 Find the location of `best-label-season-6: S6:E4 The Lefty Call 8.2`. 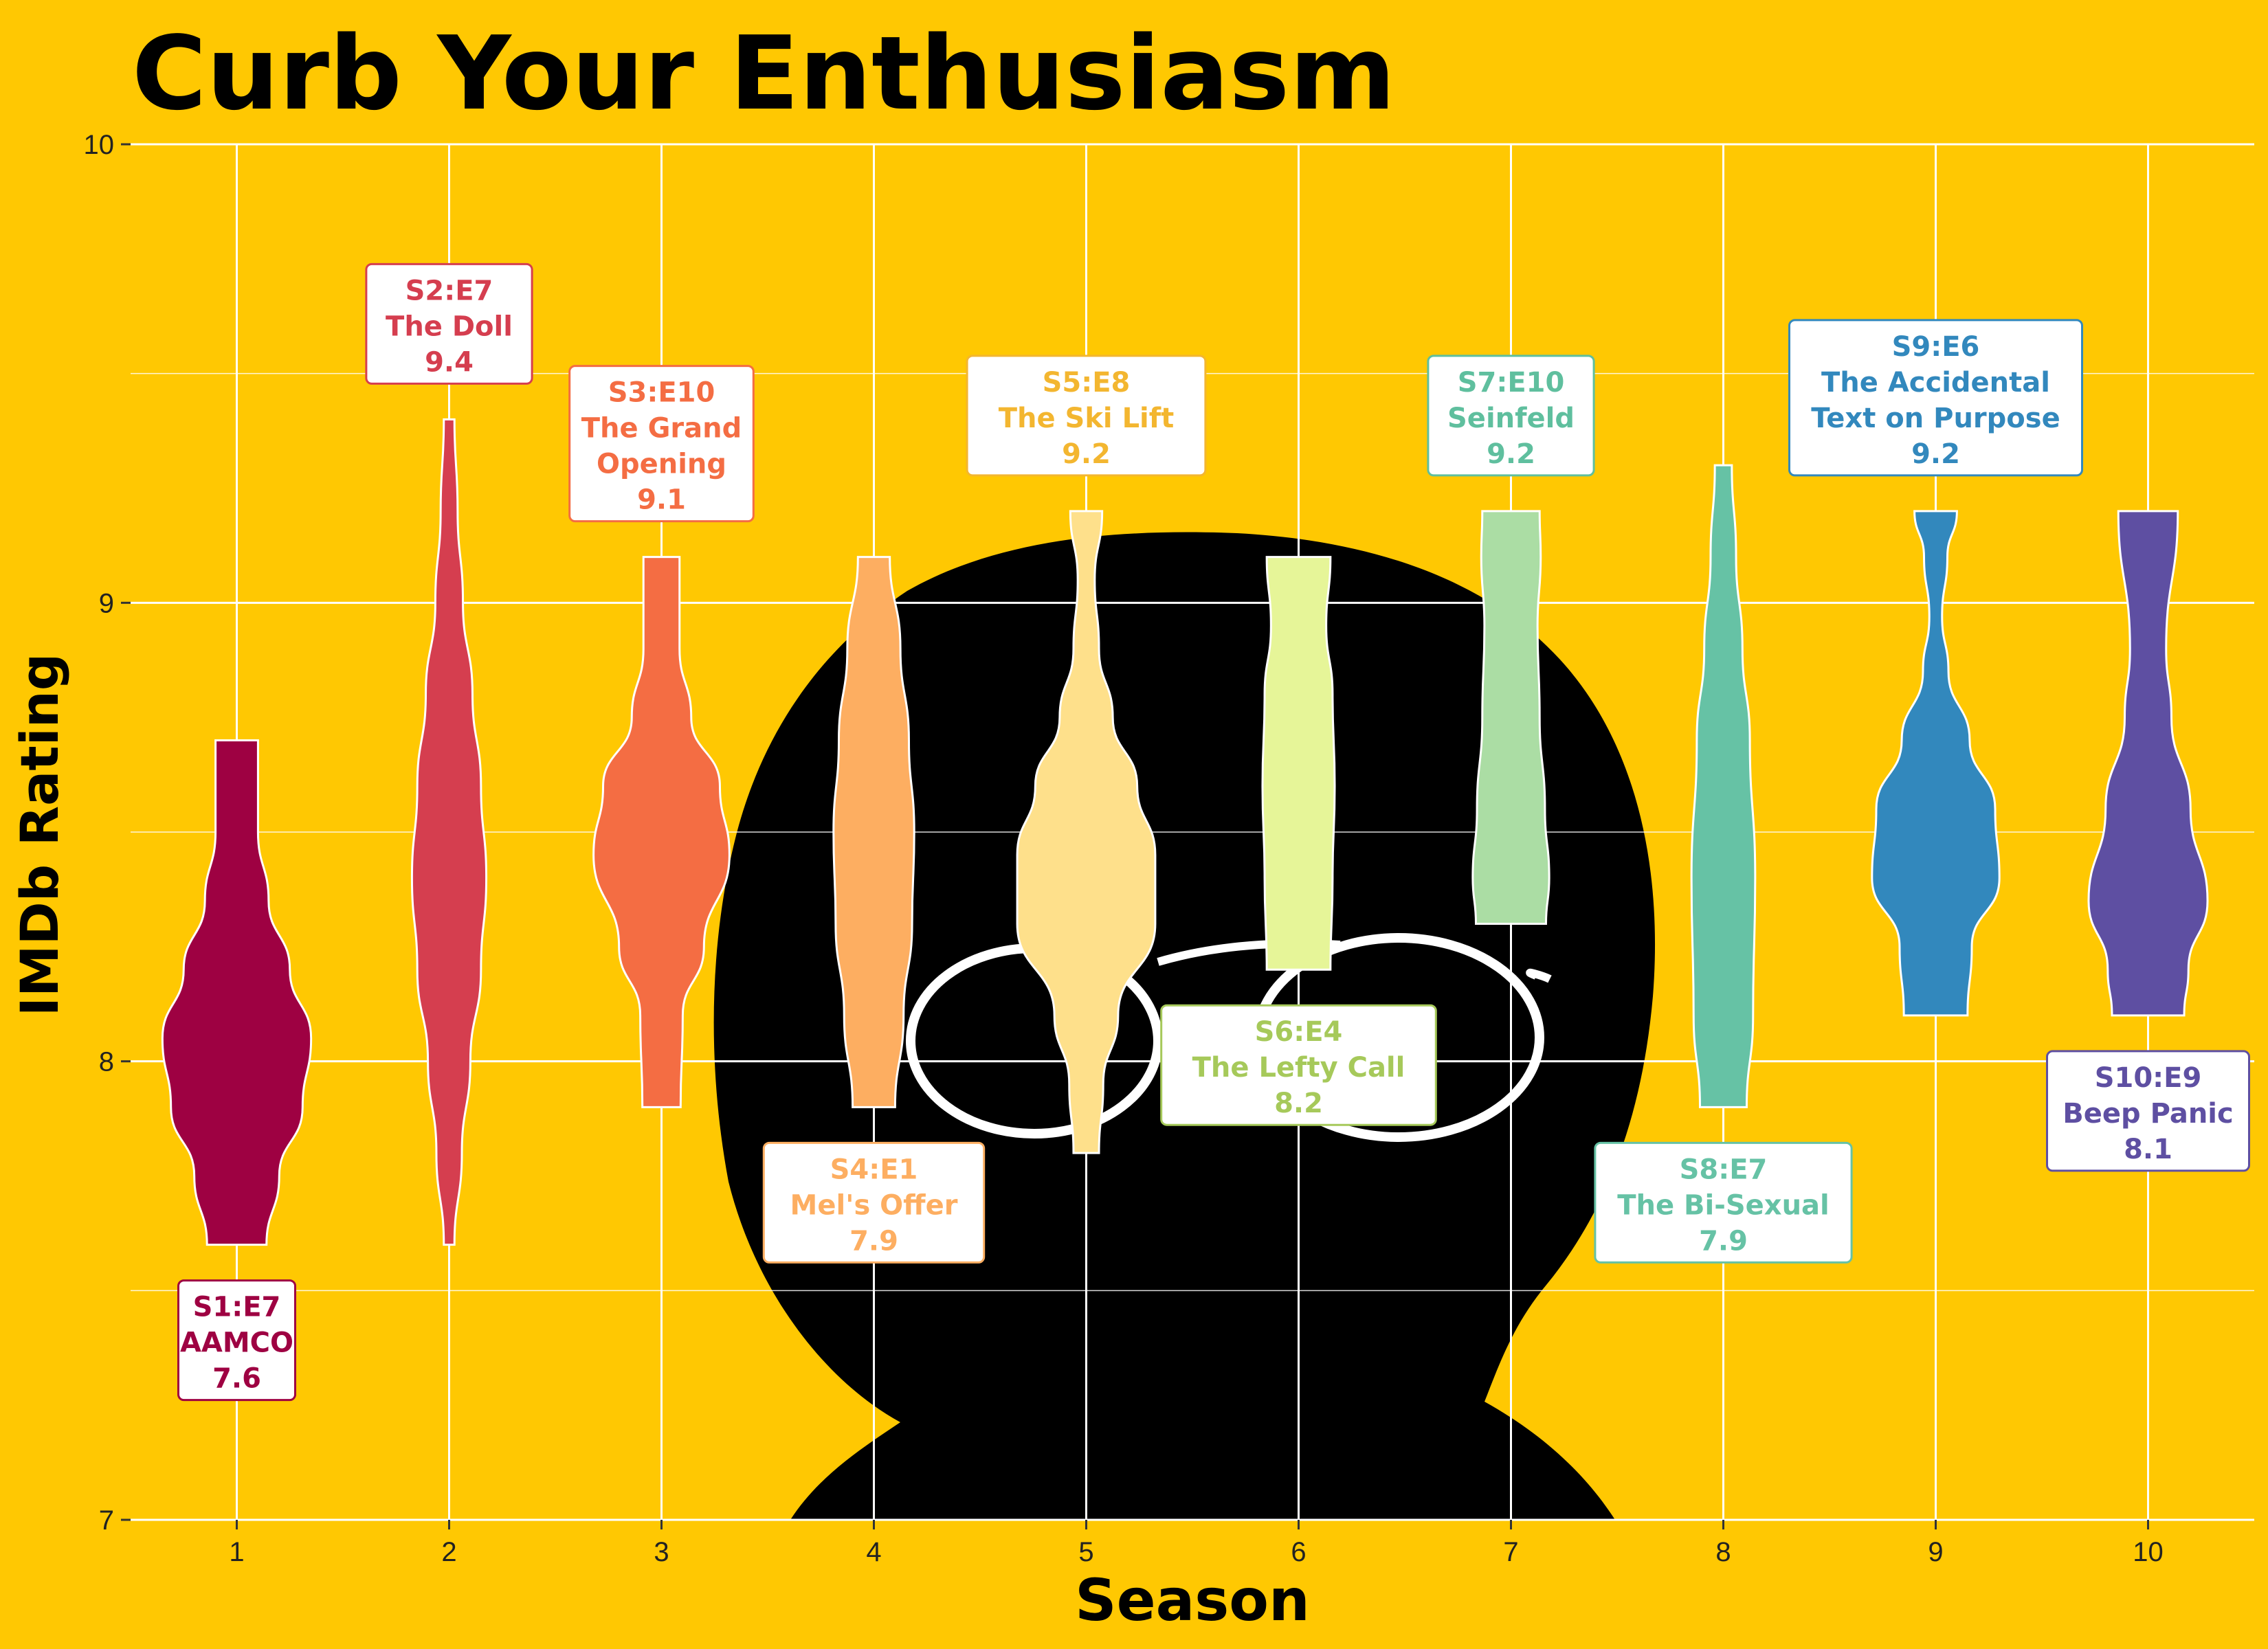

best-label-season-6: S6:E4 The Lefty Call 8.2 is located at coordinates (1298, 1065).